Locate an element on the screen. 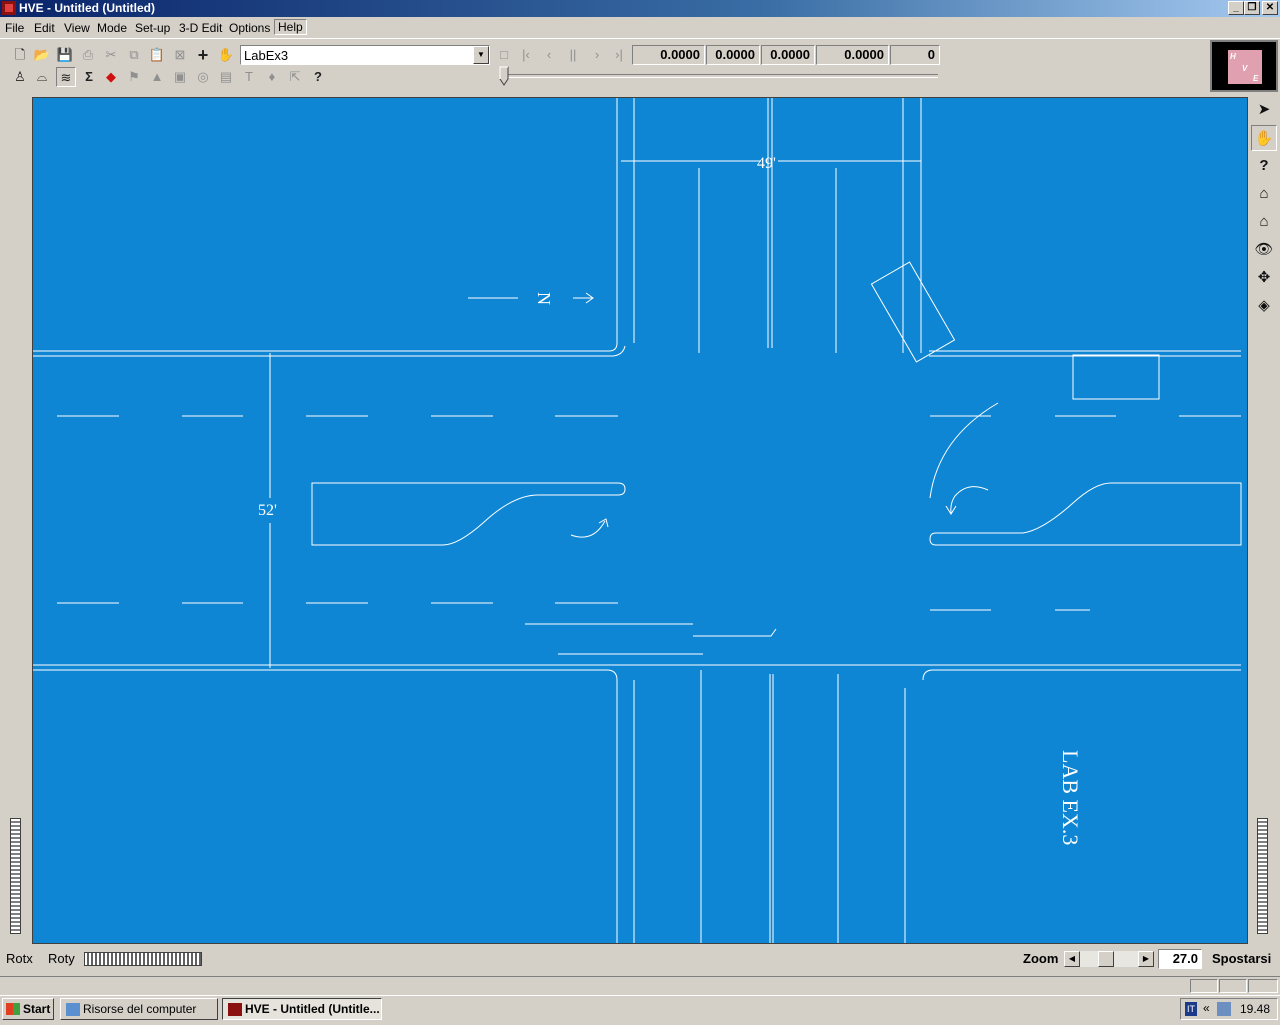 The image size is (1280, 1025). left-rotation-grip is located at coordinates (15, 876).